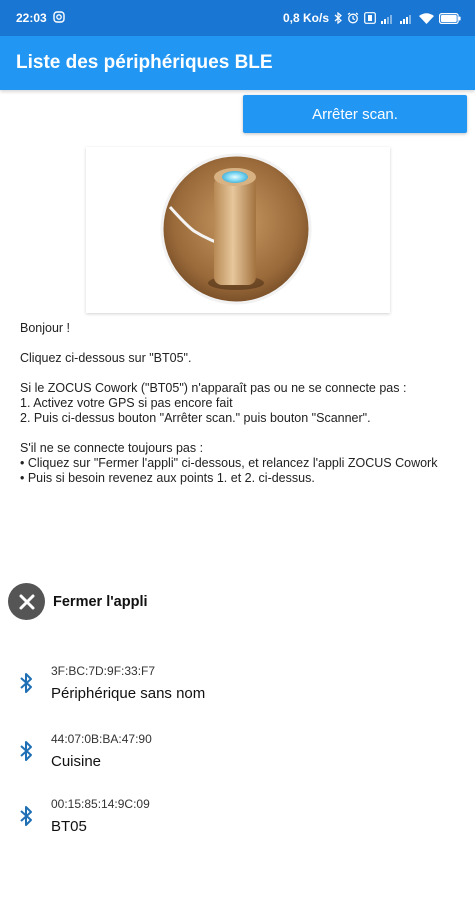 This screenshot has height=900, width=475. Describe the element at coordinates (112, 448) in the screenshot. I see `still-not-connected-text: S'il ne se connecte toujours pas :` at that location.